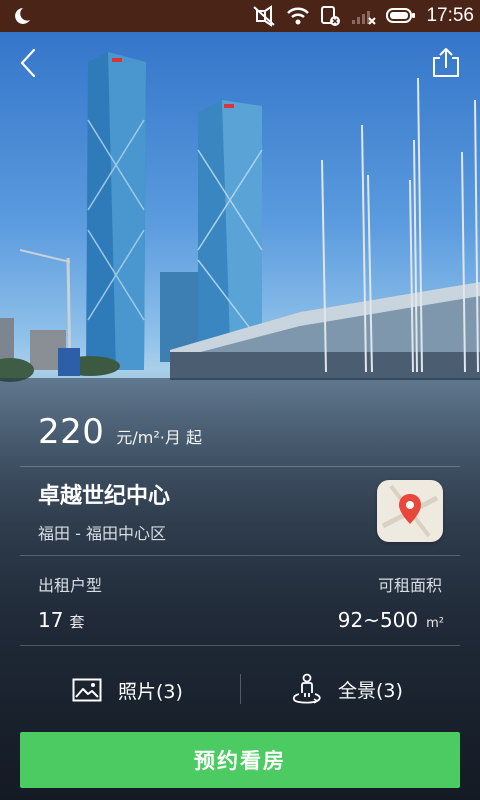  What do you see at coordinates (71, 432) in the screenshot?
I see `price-value: 220` at bounding box center [71, 432].